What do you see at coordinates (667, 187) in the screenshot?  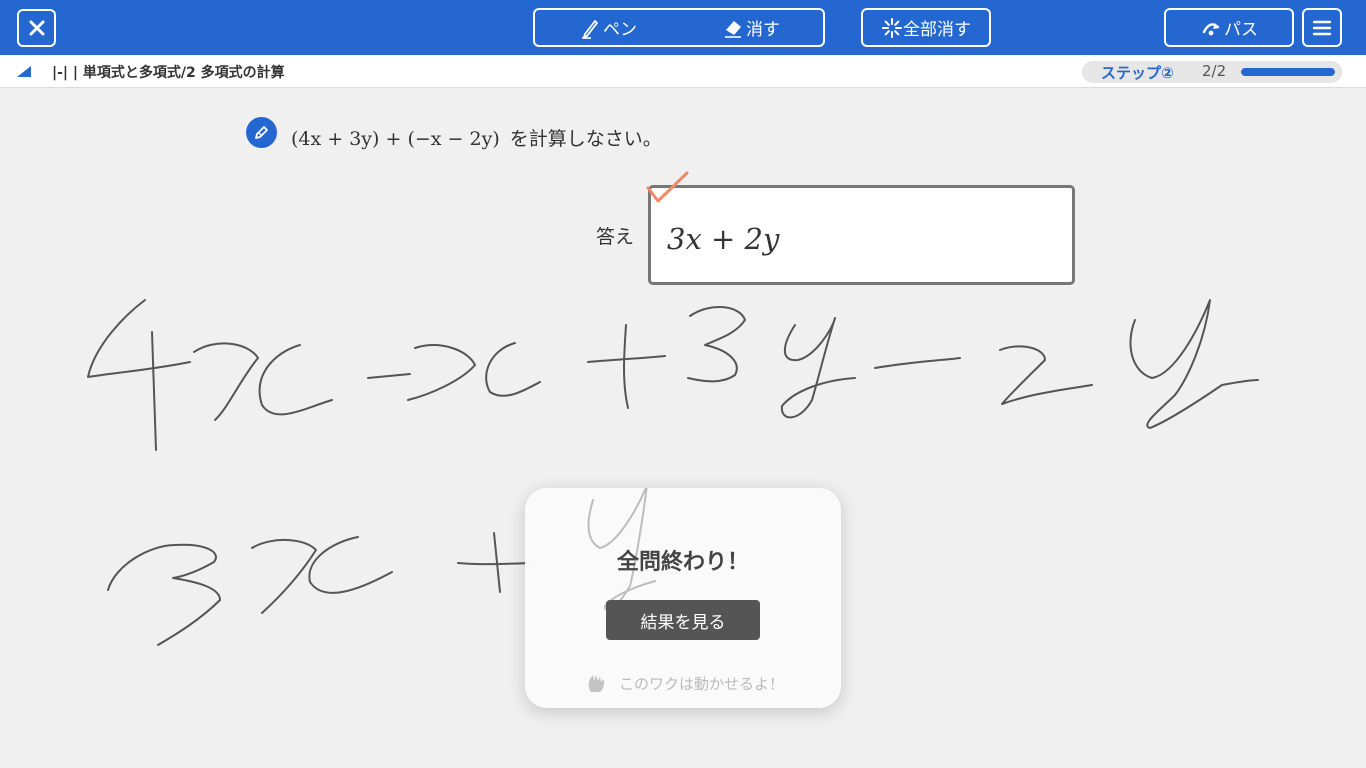 I see `correct-check-icon` at bounding box center [667, 187].